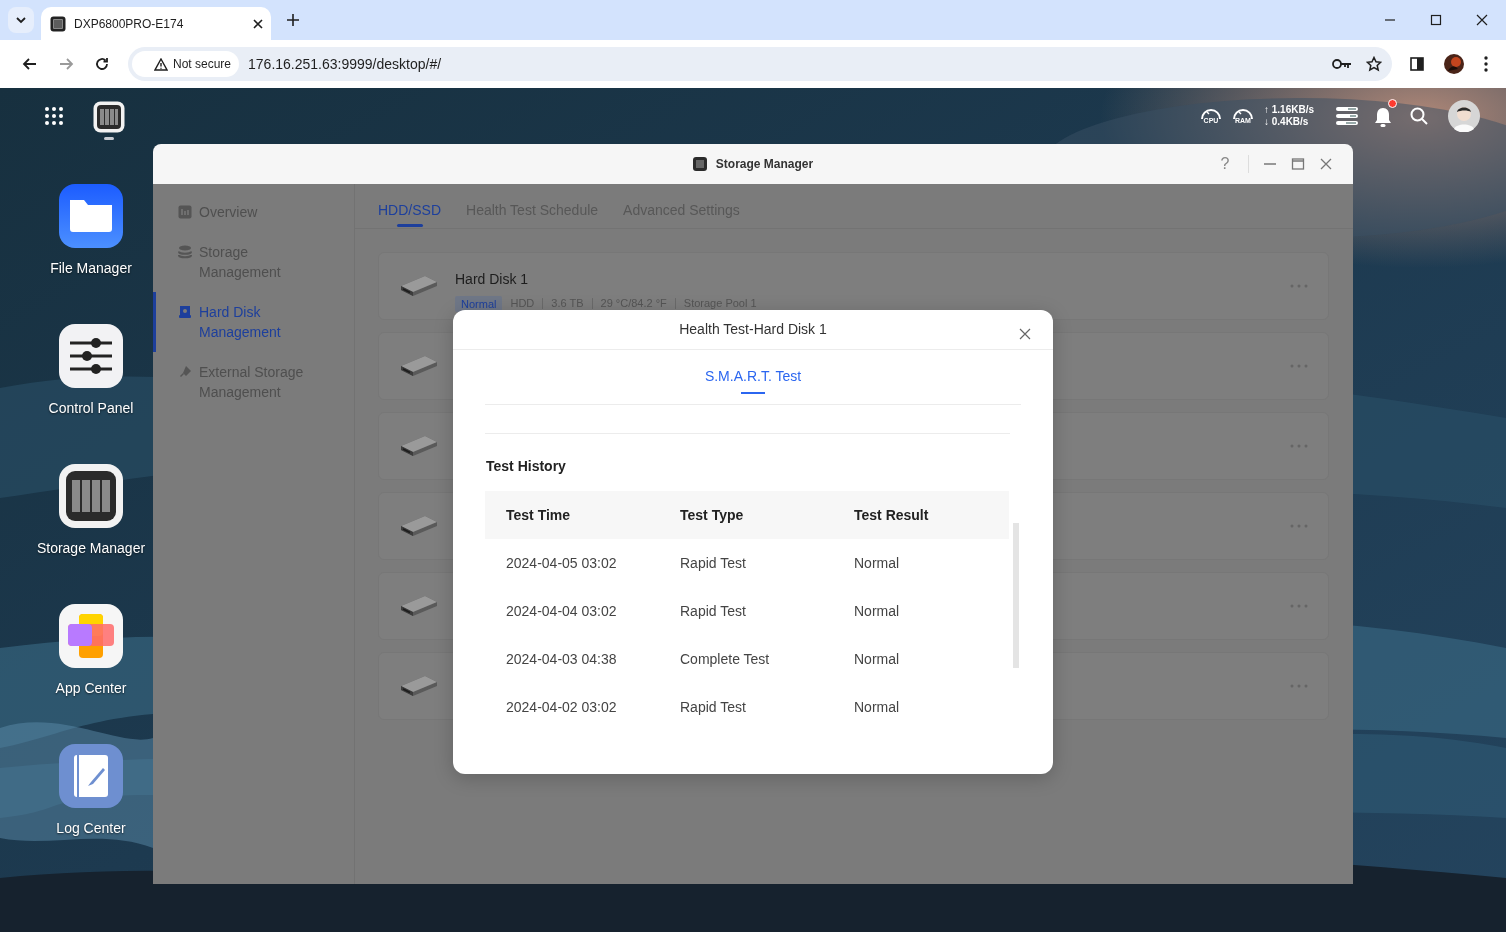 The height and width of the screenshot is (932, 1506). I want to click on table-cell-text: 2024-04-05 03:02, so click(562, 563).